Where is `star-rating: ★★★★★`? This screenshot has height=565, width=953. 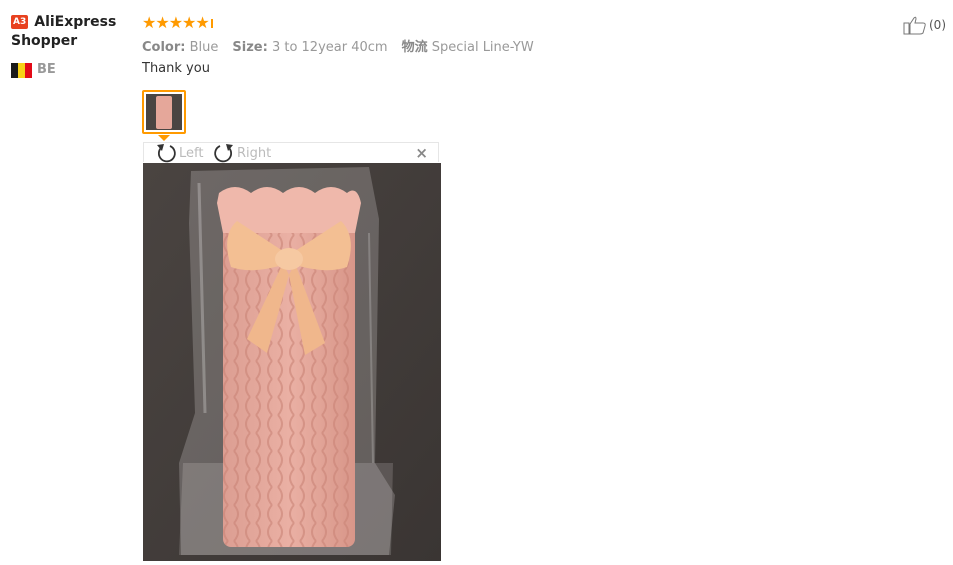
star-rating: ★★★★★ is located at coordinates (177, 22).